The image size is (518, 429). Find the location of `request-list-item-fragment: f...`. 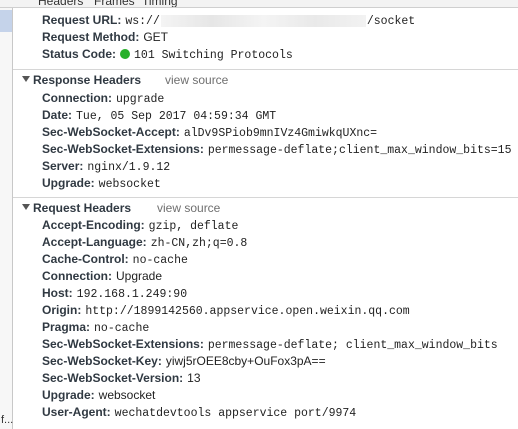

request-list-item-fragment: f... is located at coordinates (7, 420).